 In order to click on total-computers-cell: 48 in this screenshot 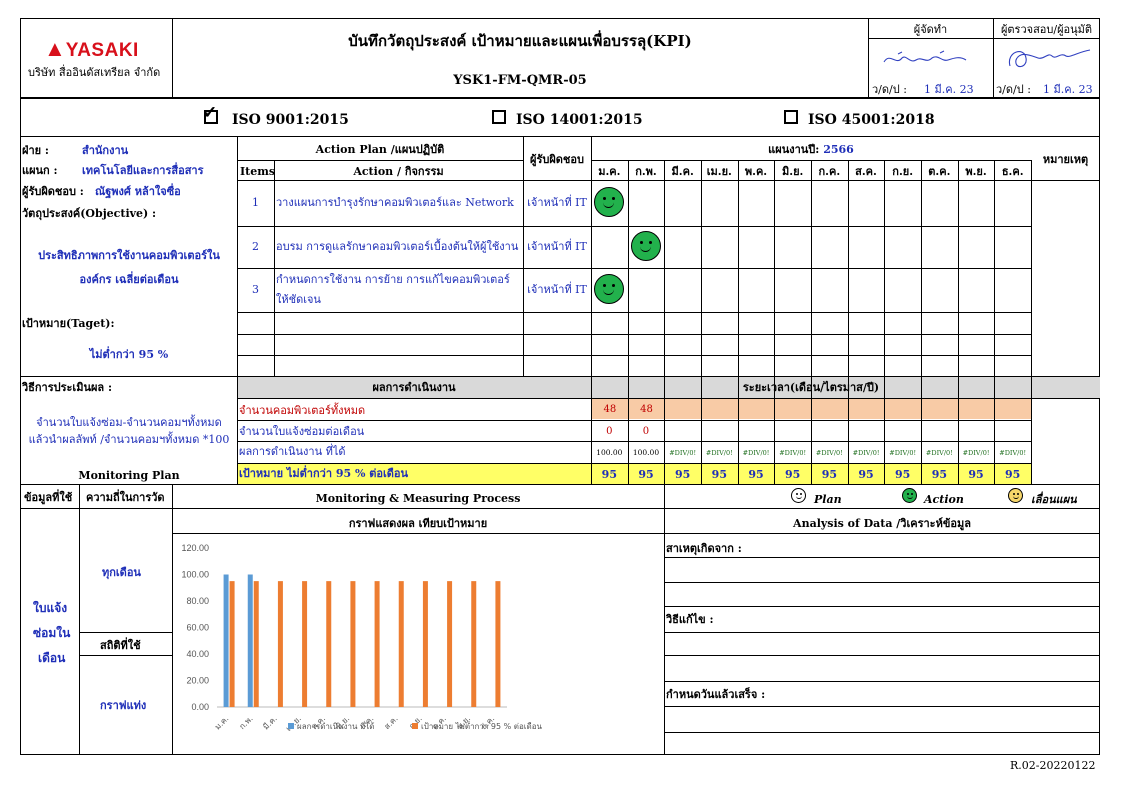, I will do `click(646, 409)`.